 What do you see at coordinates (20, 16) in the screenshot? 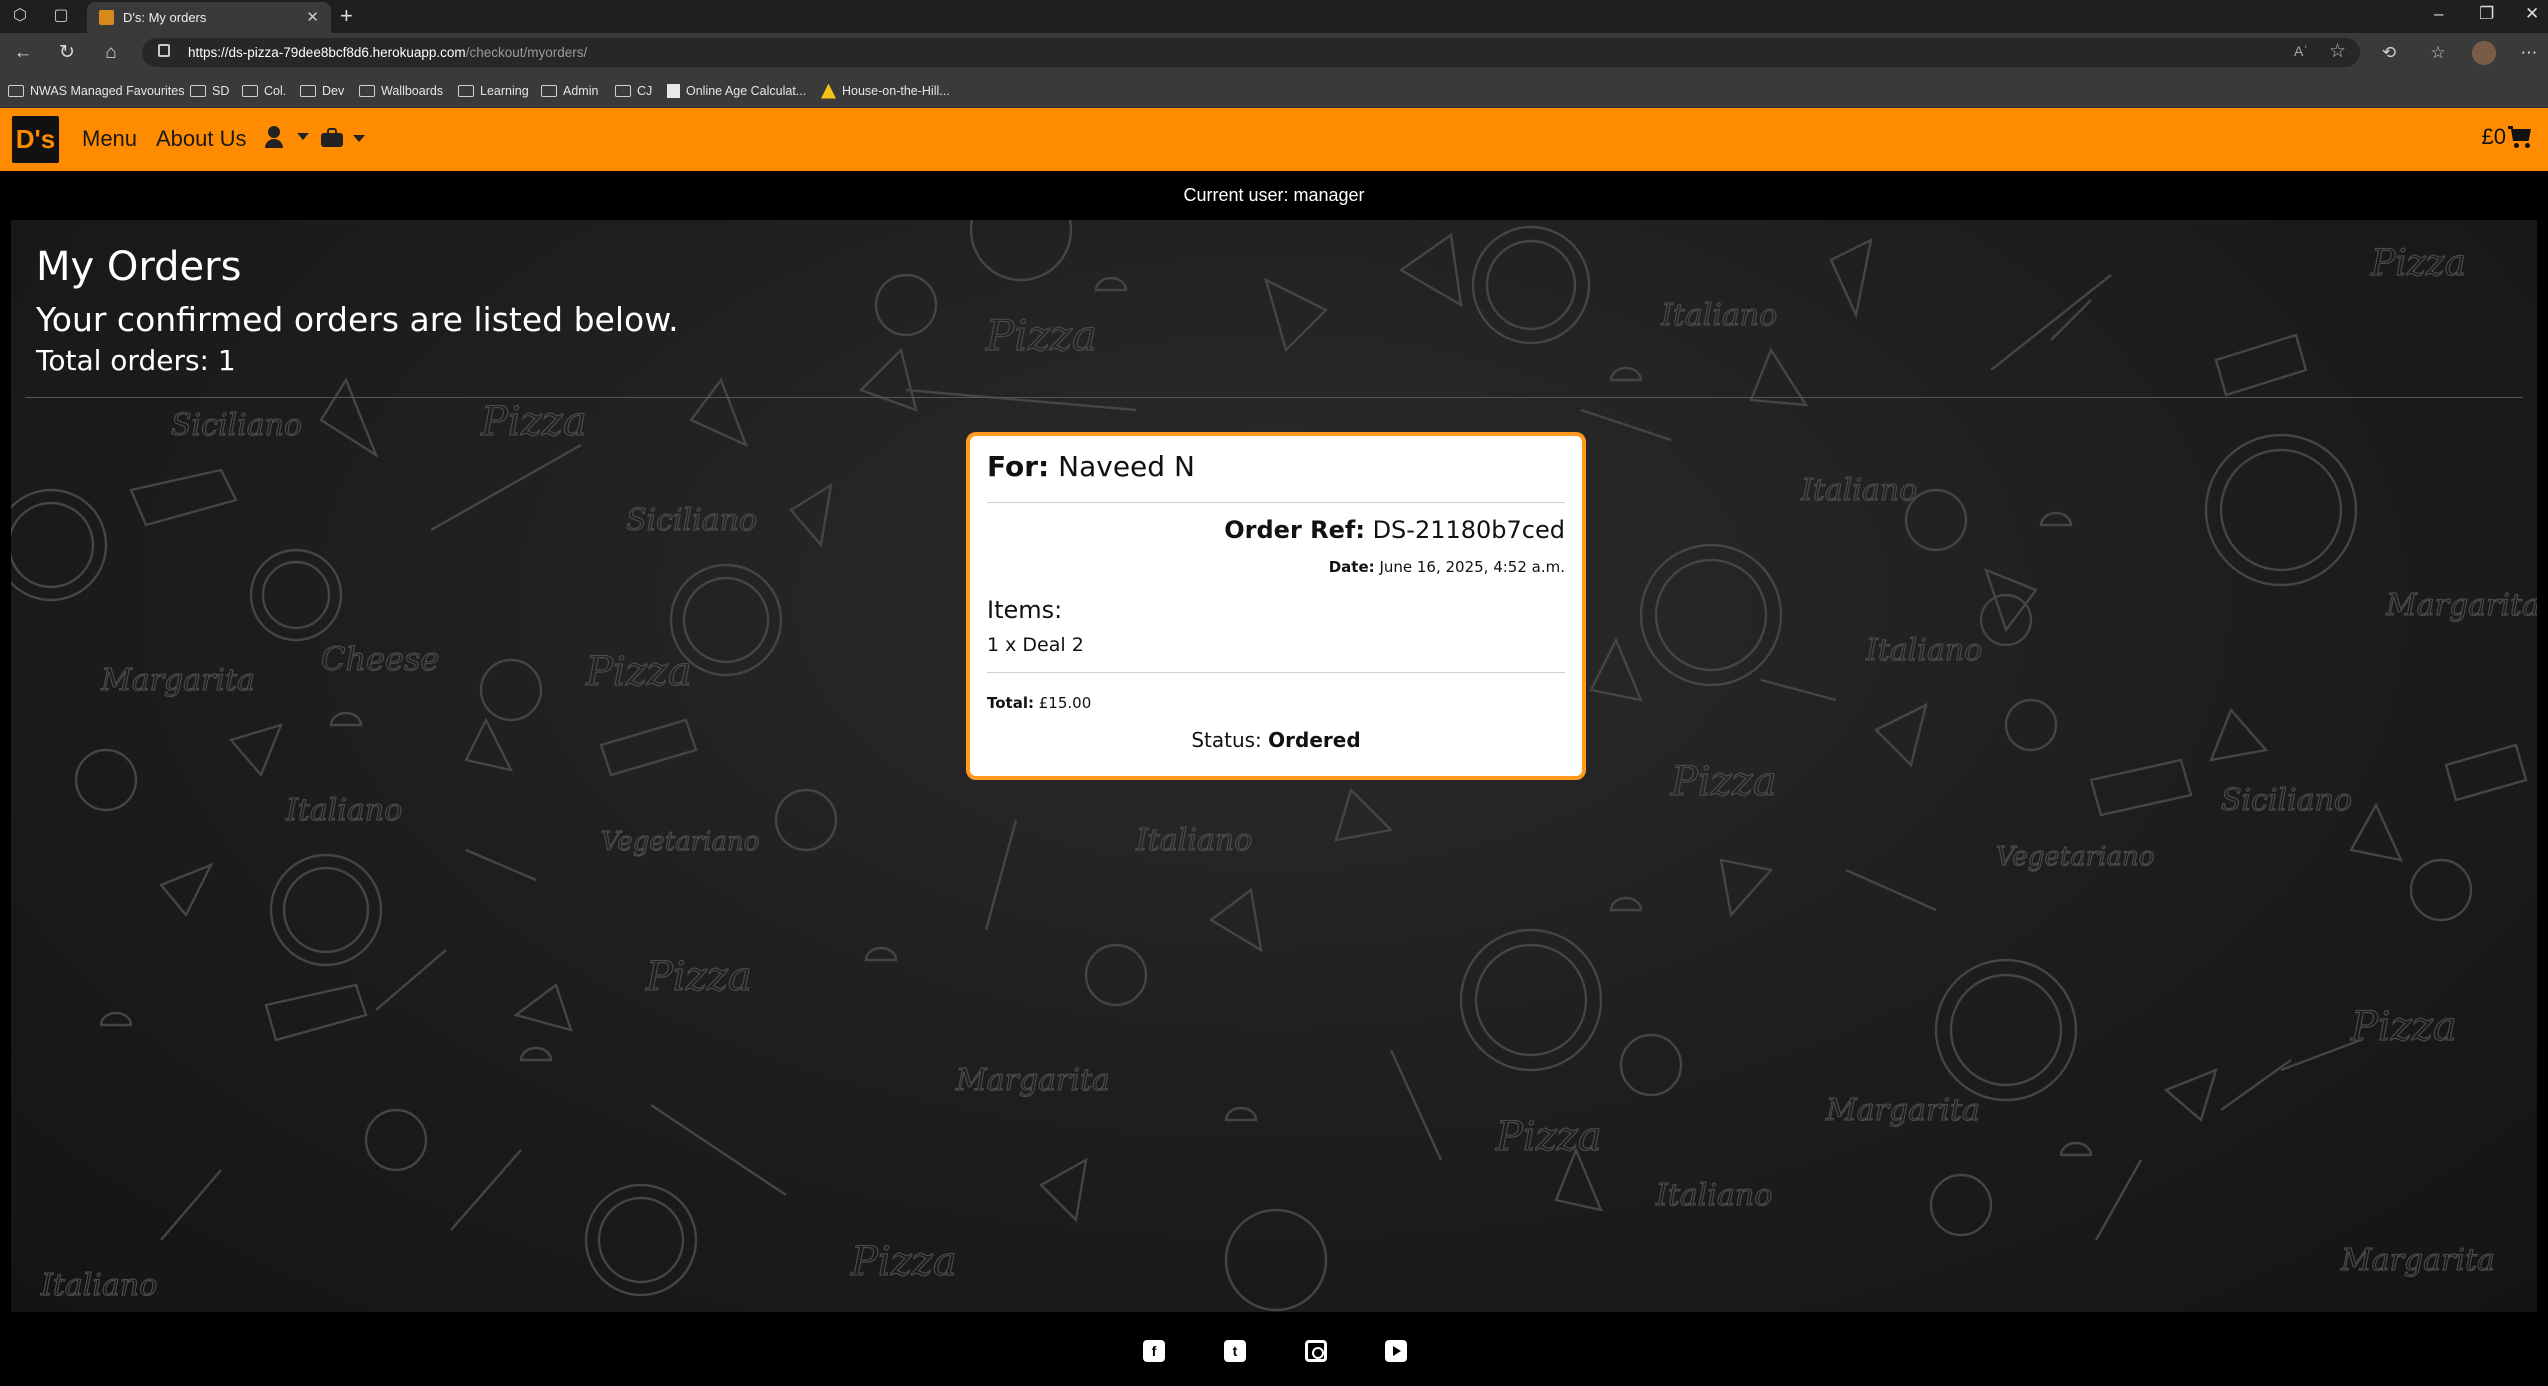
I see `workspaces-icon: ⬡` at bounding box center [20, 16].